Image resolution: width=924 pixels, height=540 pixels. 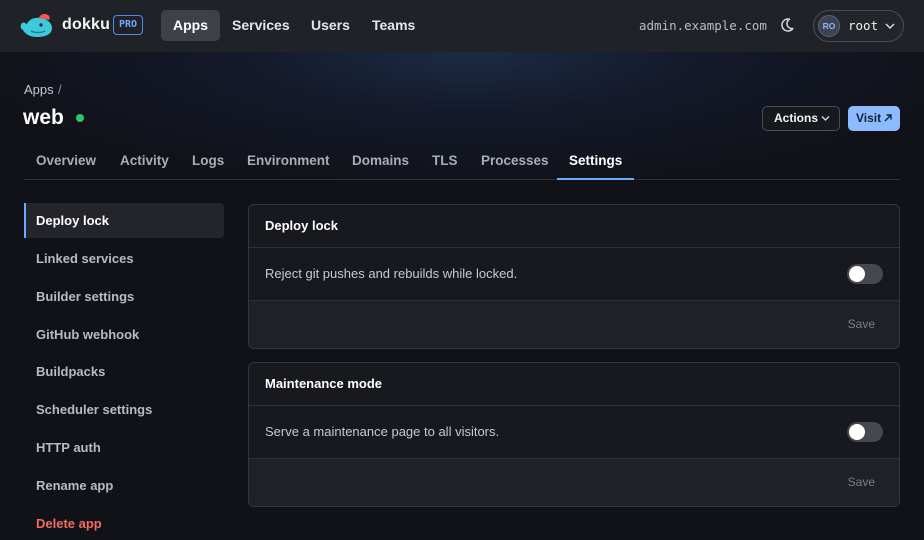 I want to click on sidebar-item-linked-services: Linked services, so click(x=124, y=258).